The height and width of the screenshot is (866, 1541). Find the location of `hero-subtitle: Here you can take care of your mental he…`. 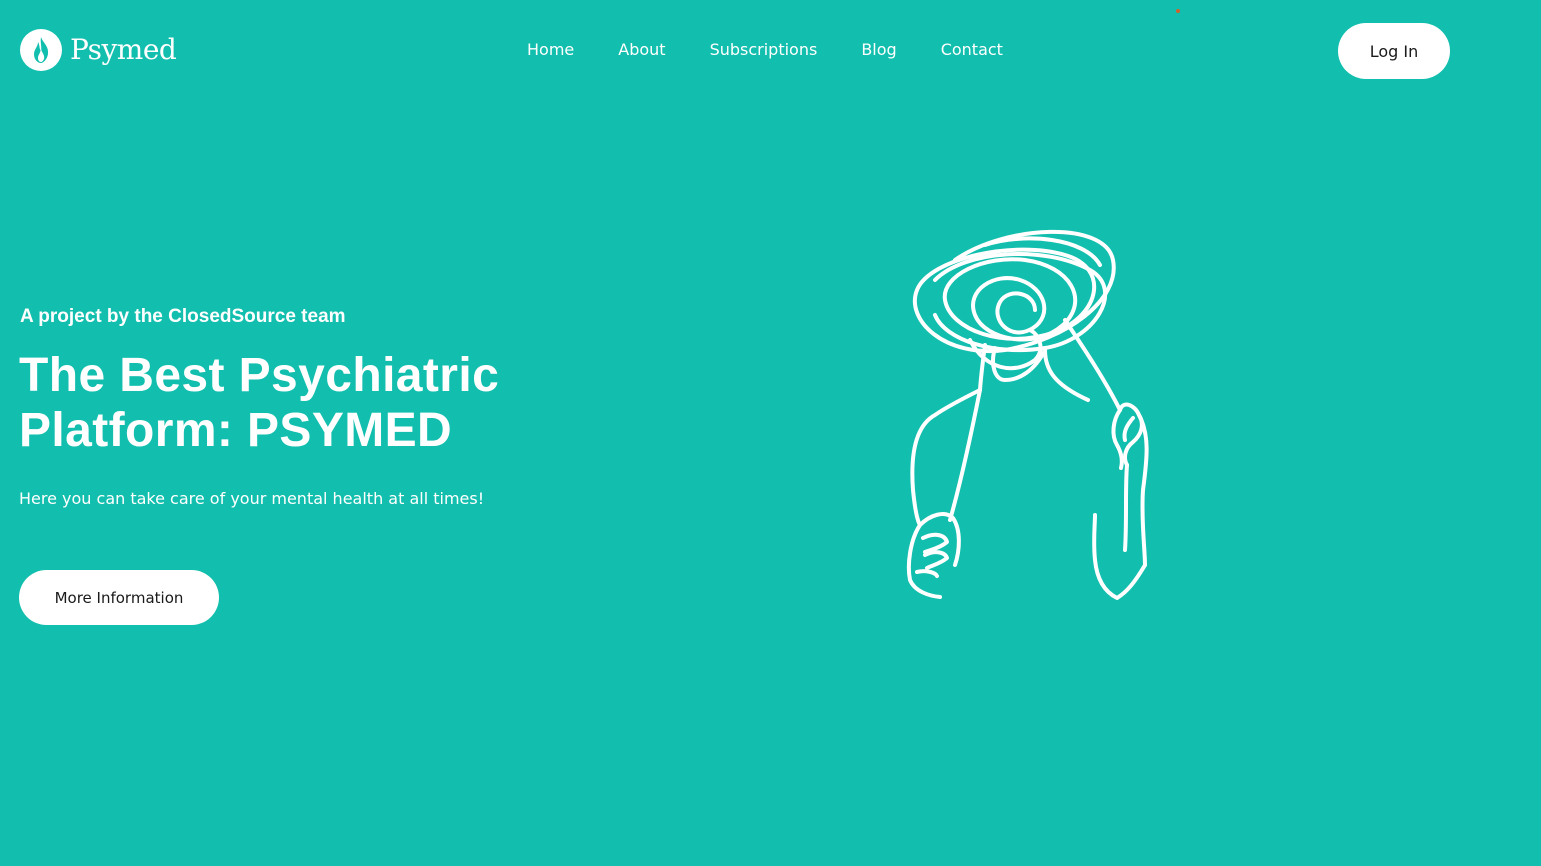

hero-subtitle: Here you can take care of your mental he… is located at coordinates (252, 498).